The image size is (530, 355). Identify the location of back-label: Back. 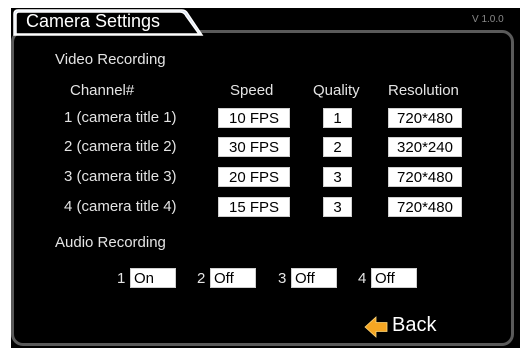
(414, 325).